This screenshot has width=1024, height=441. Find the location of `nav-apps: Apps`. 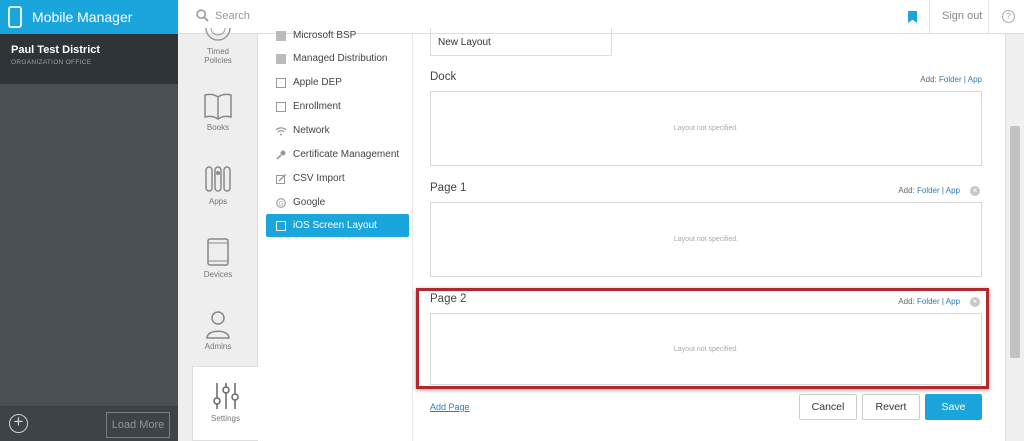

nav-apps: Apps is located at coordinates (218, 185).